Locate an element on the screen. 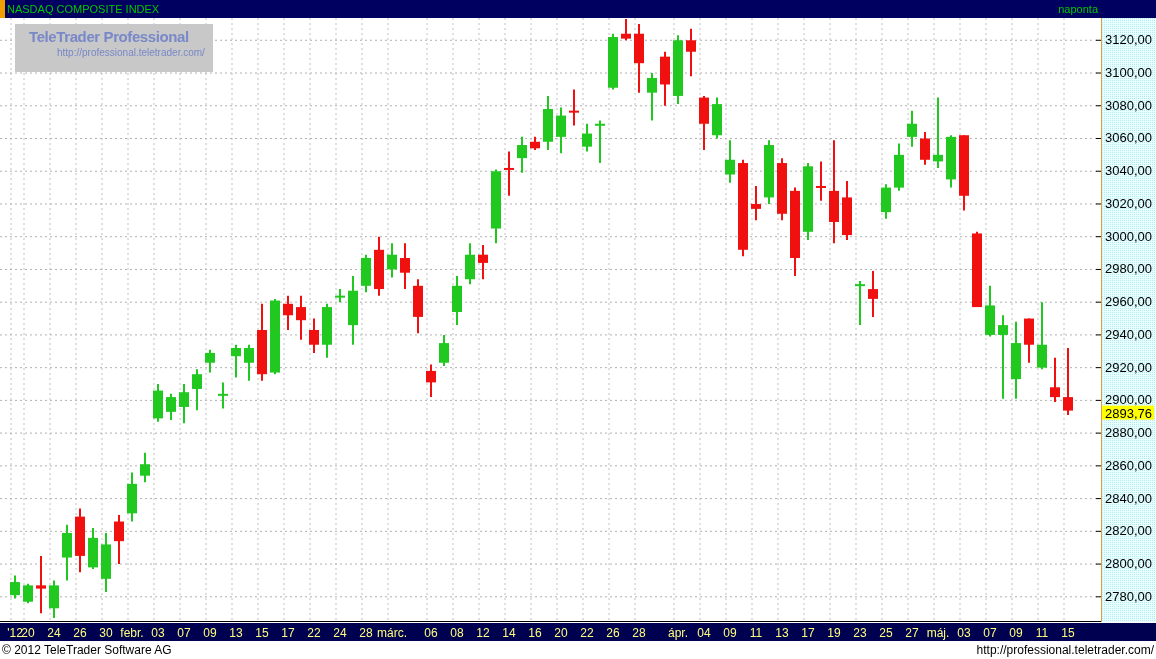  date-tick-label: 28 is located at coordinates (639, 633).